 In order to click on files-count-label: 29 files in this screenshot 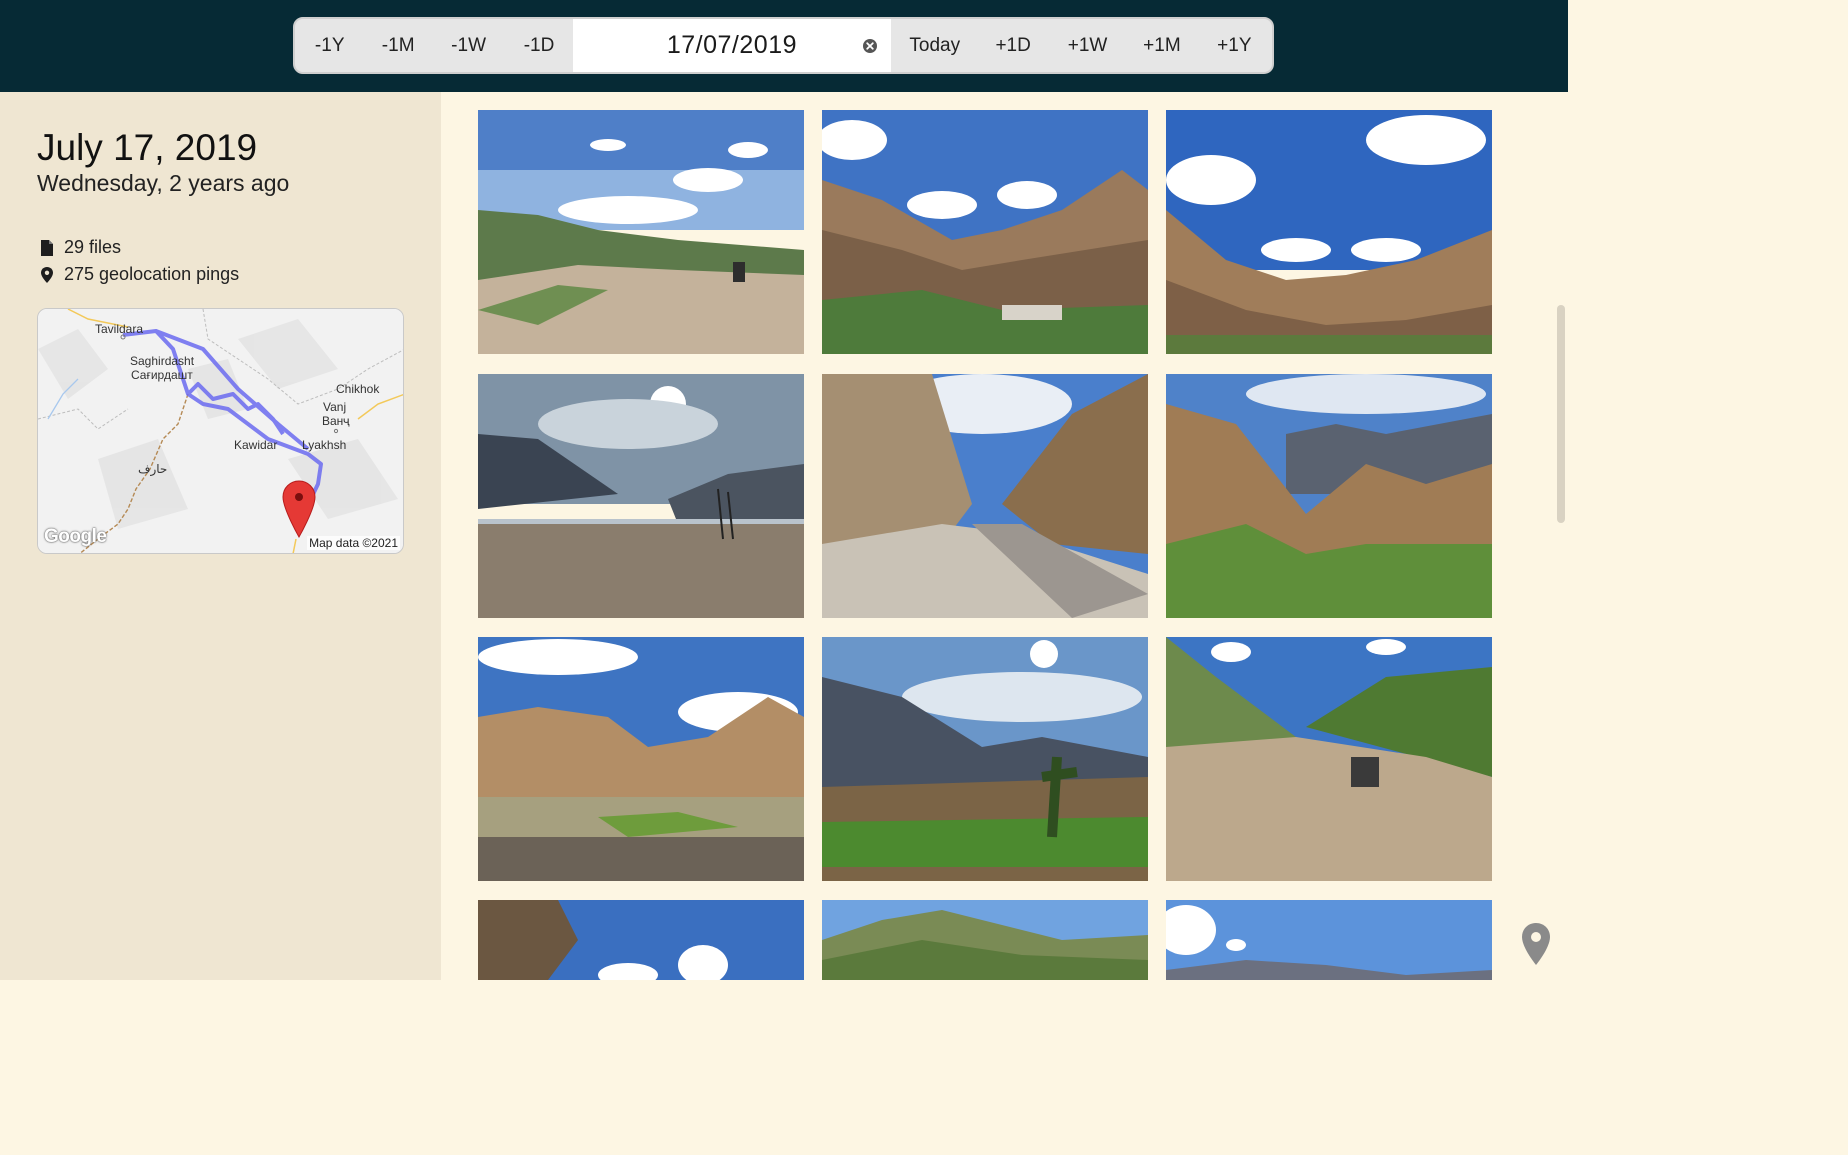, I will do `click(93, 247)`.